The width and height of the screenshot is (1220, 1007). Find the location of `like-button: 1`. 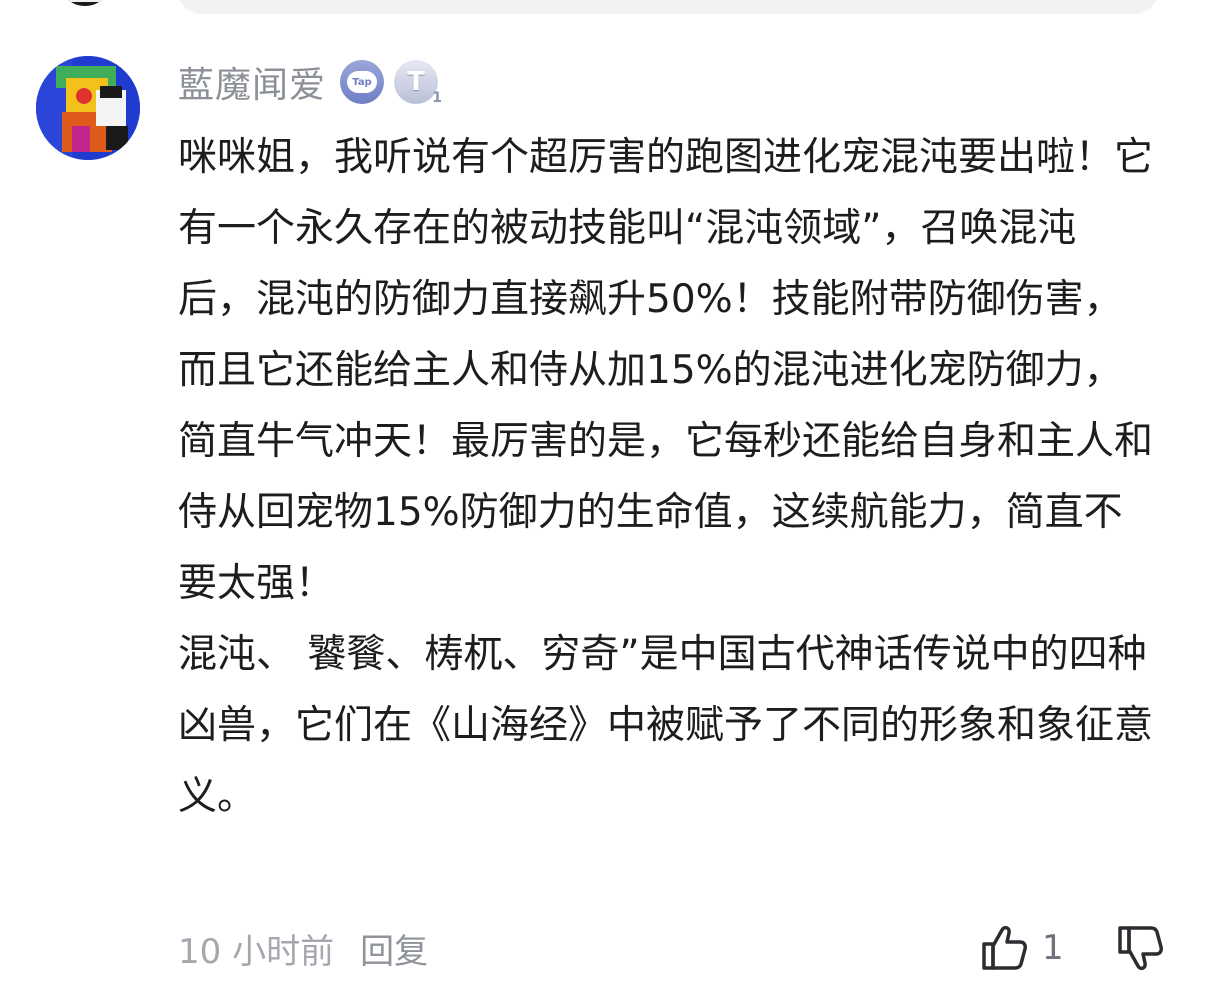

like-button: 1 is located at coordinates (1021, 948).